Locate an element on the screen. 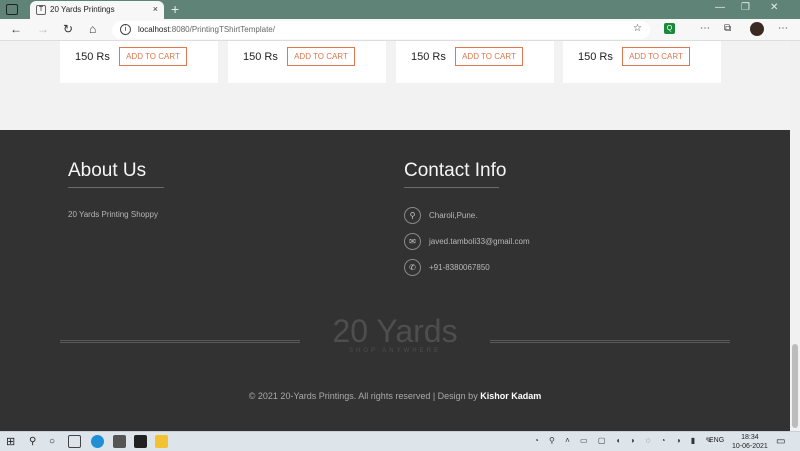  url-text: localhost:8080/PrintingTShirtTemplate/ is located at coordinates (206, 29).